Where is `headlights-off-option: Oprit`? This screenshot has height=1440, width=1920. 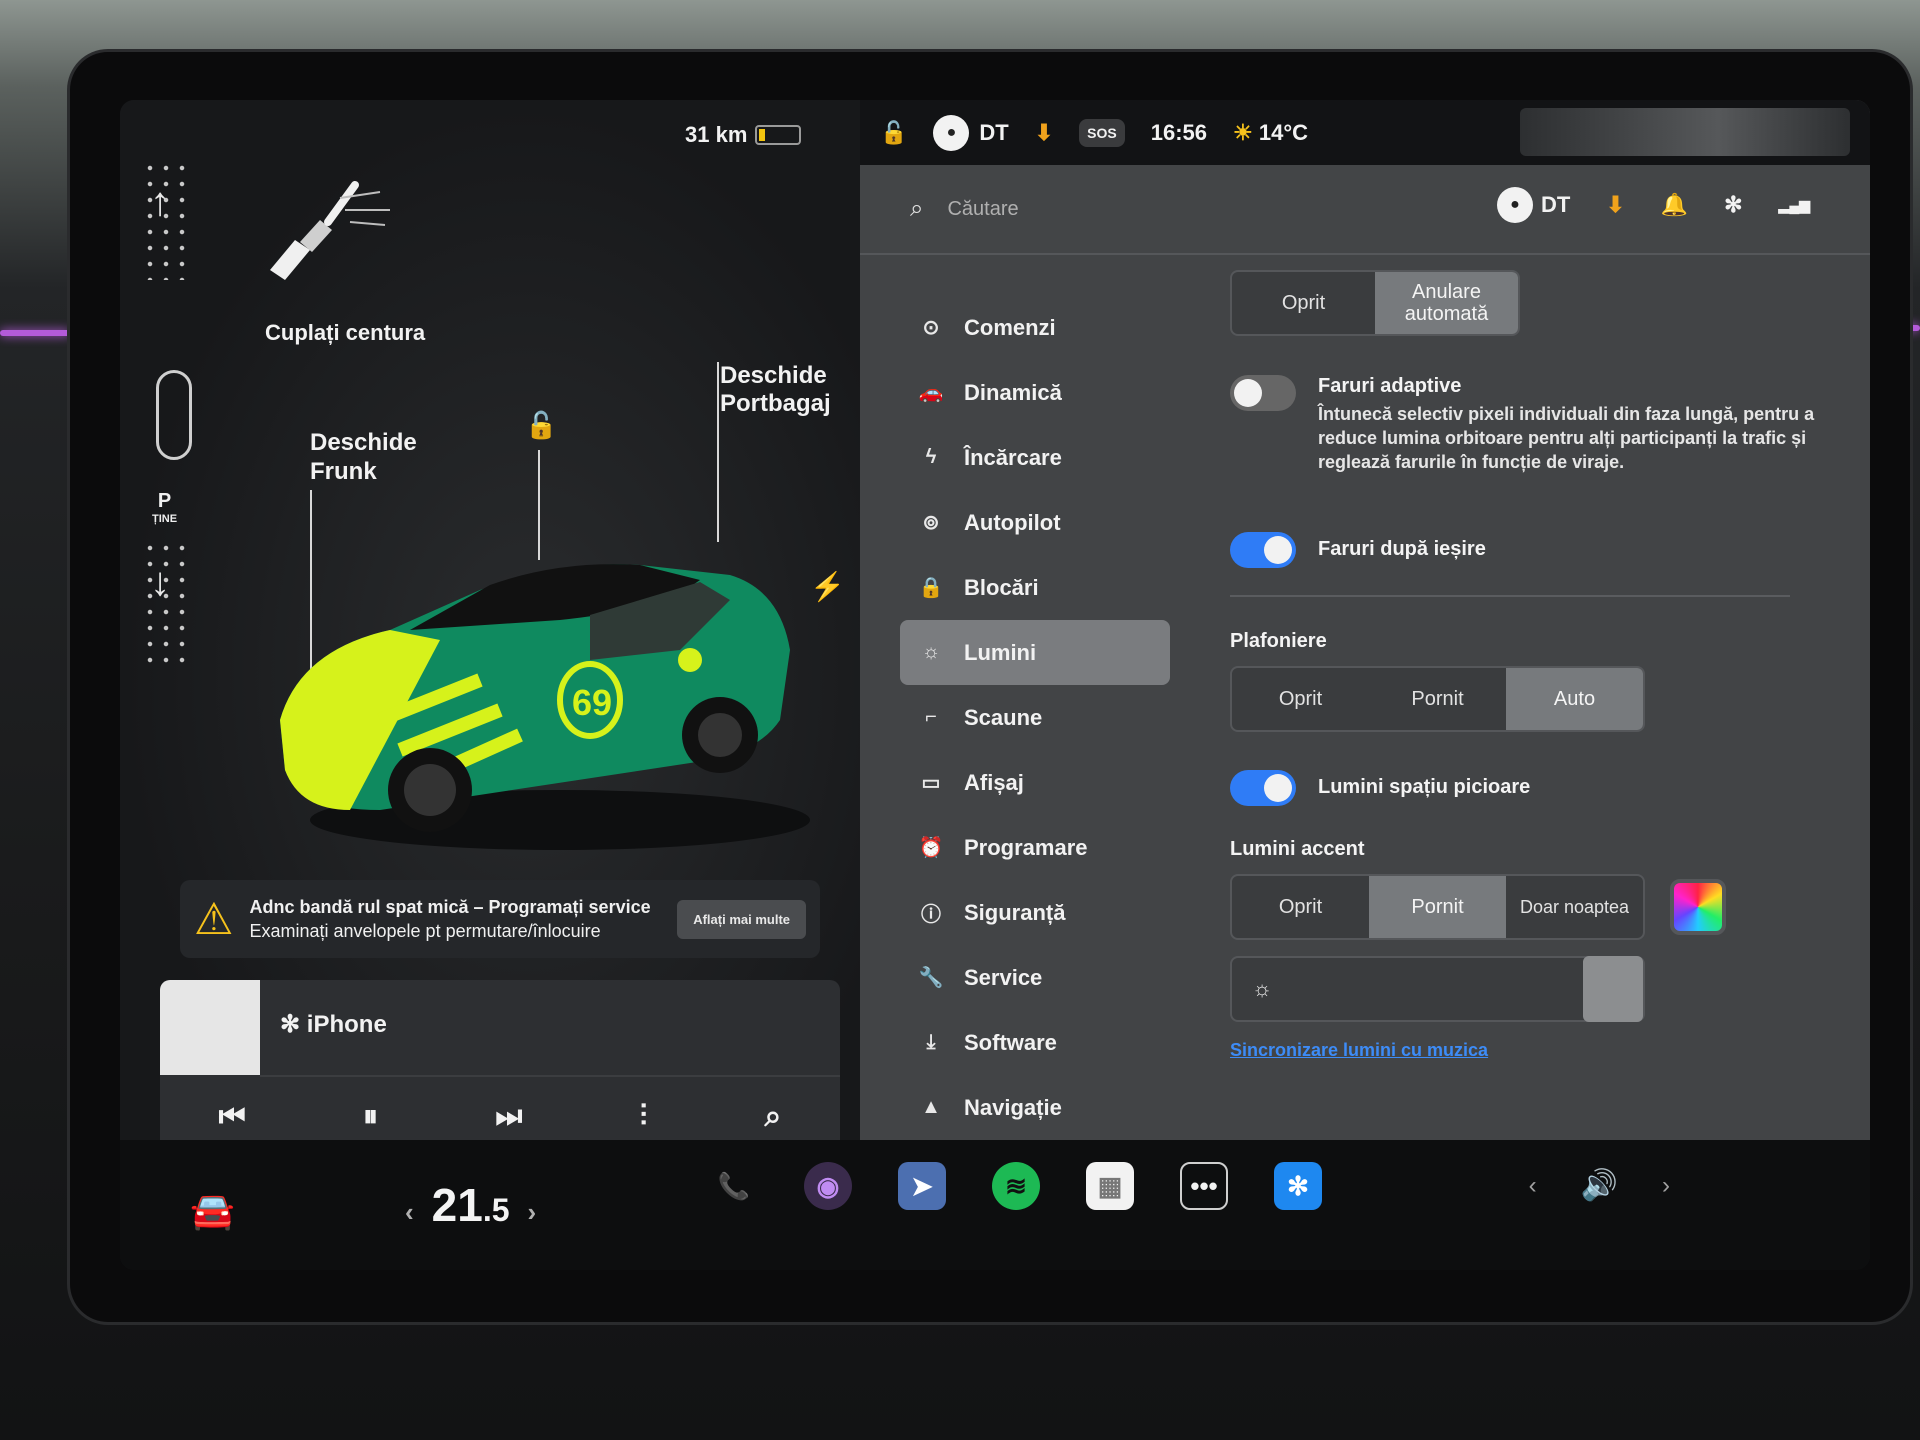 headlights-off-option: Oprit is located at coordinates (1303, 303).